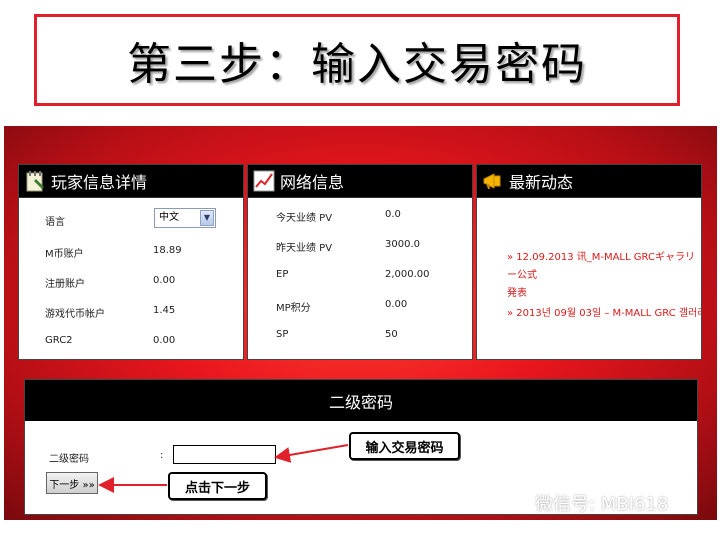 The image size is (720, 541). I want to click on slide-title: 第三步：输入交易密码, so click(357, 64).